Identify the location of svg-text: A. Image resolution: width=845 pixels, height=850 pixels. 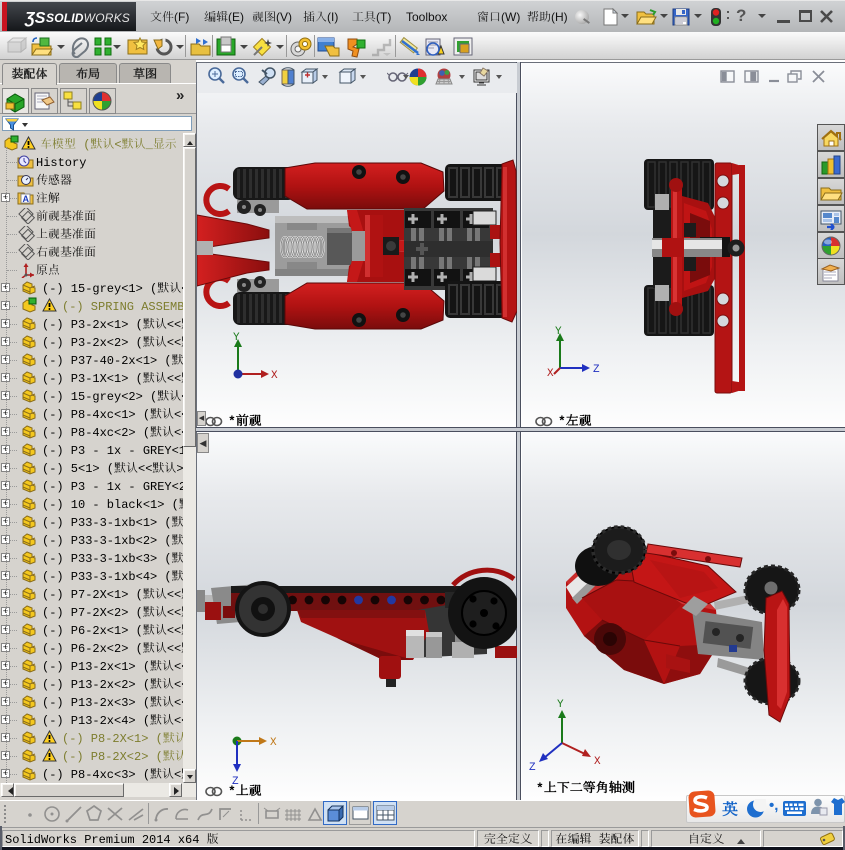
(26, 199).